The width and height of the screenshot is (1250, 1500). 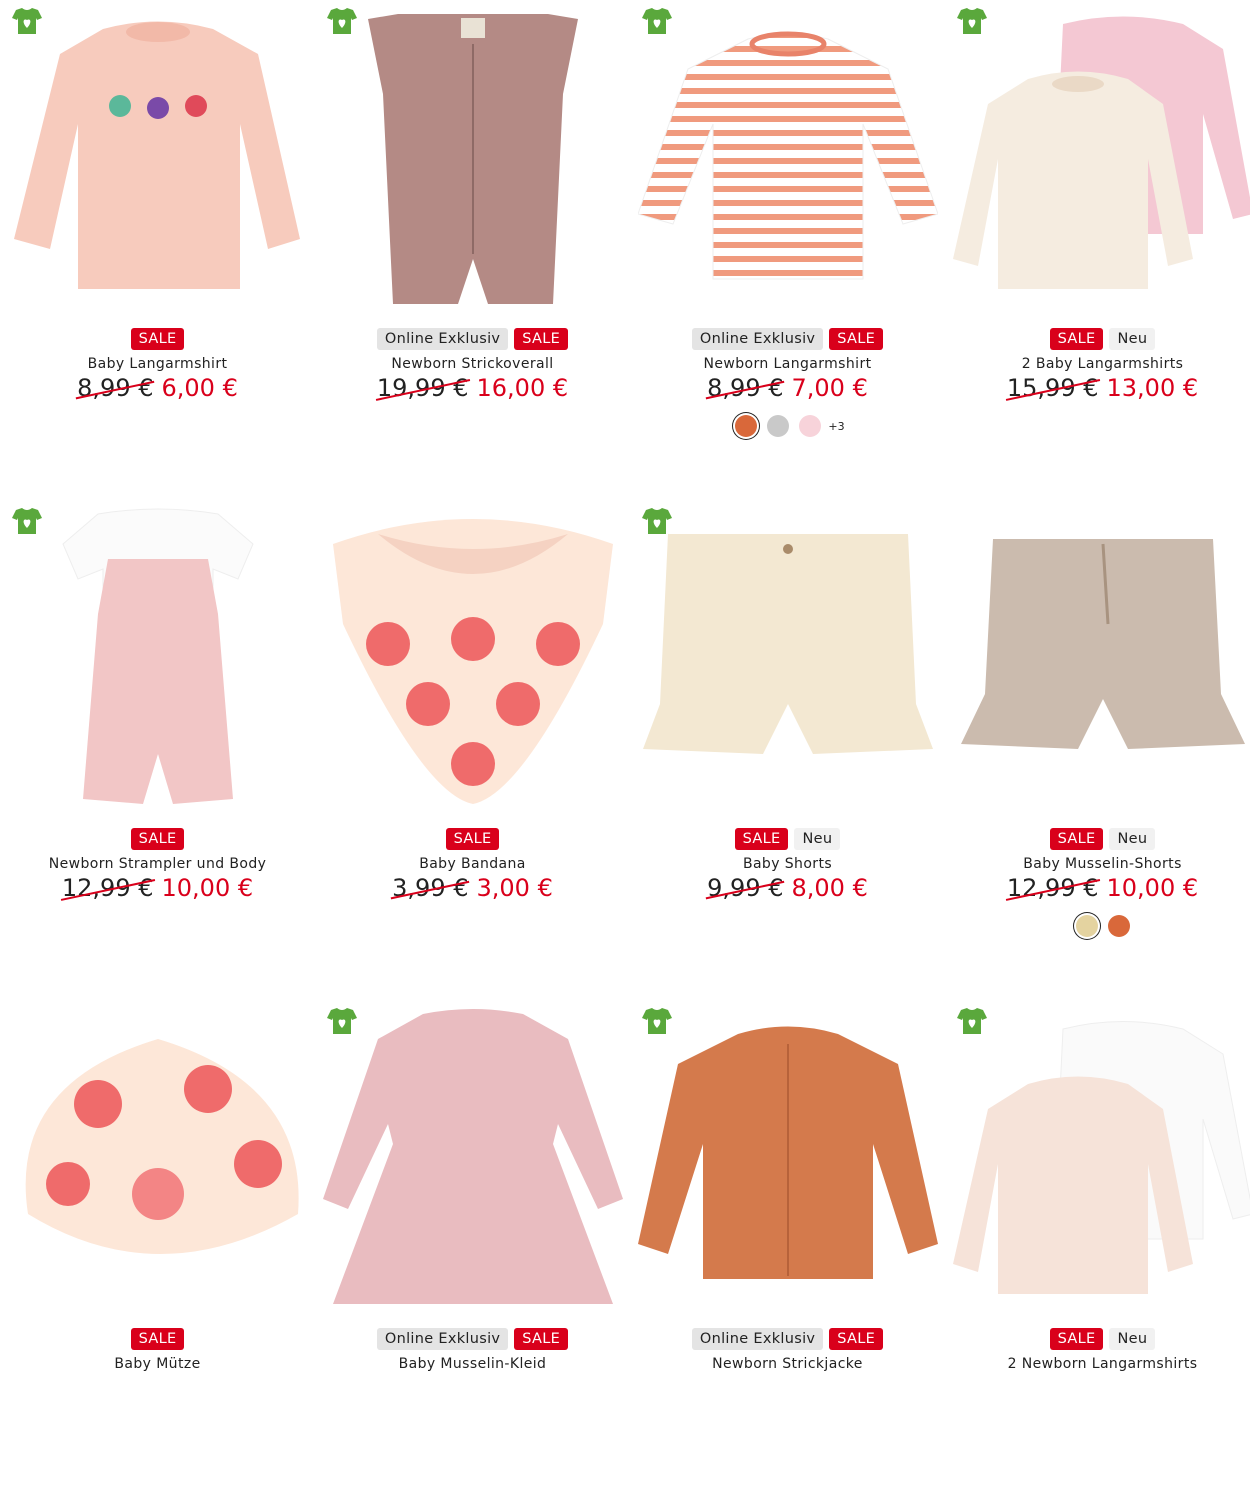 What do you see at coordinates (522, 388) in the screenshot?
I see `sale-price: 16,00 €` at bounding box center [522, 388].